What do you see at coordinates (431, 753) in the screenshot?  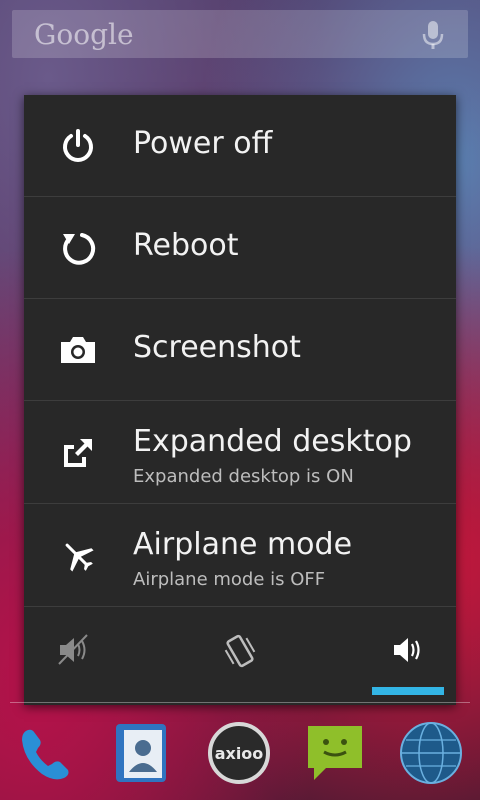 I see `browser-globe-icon` at bounding box center [431, 753].